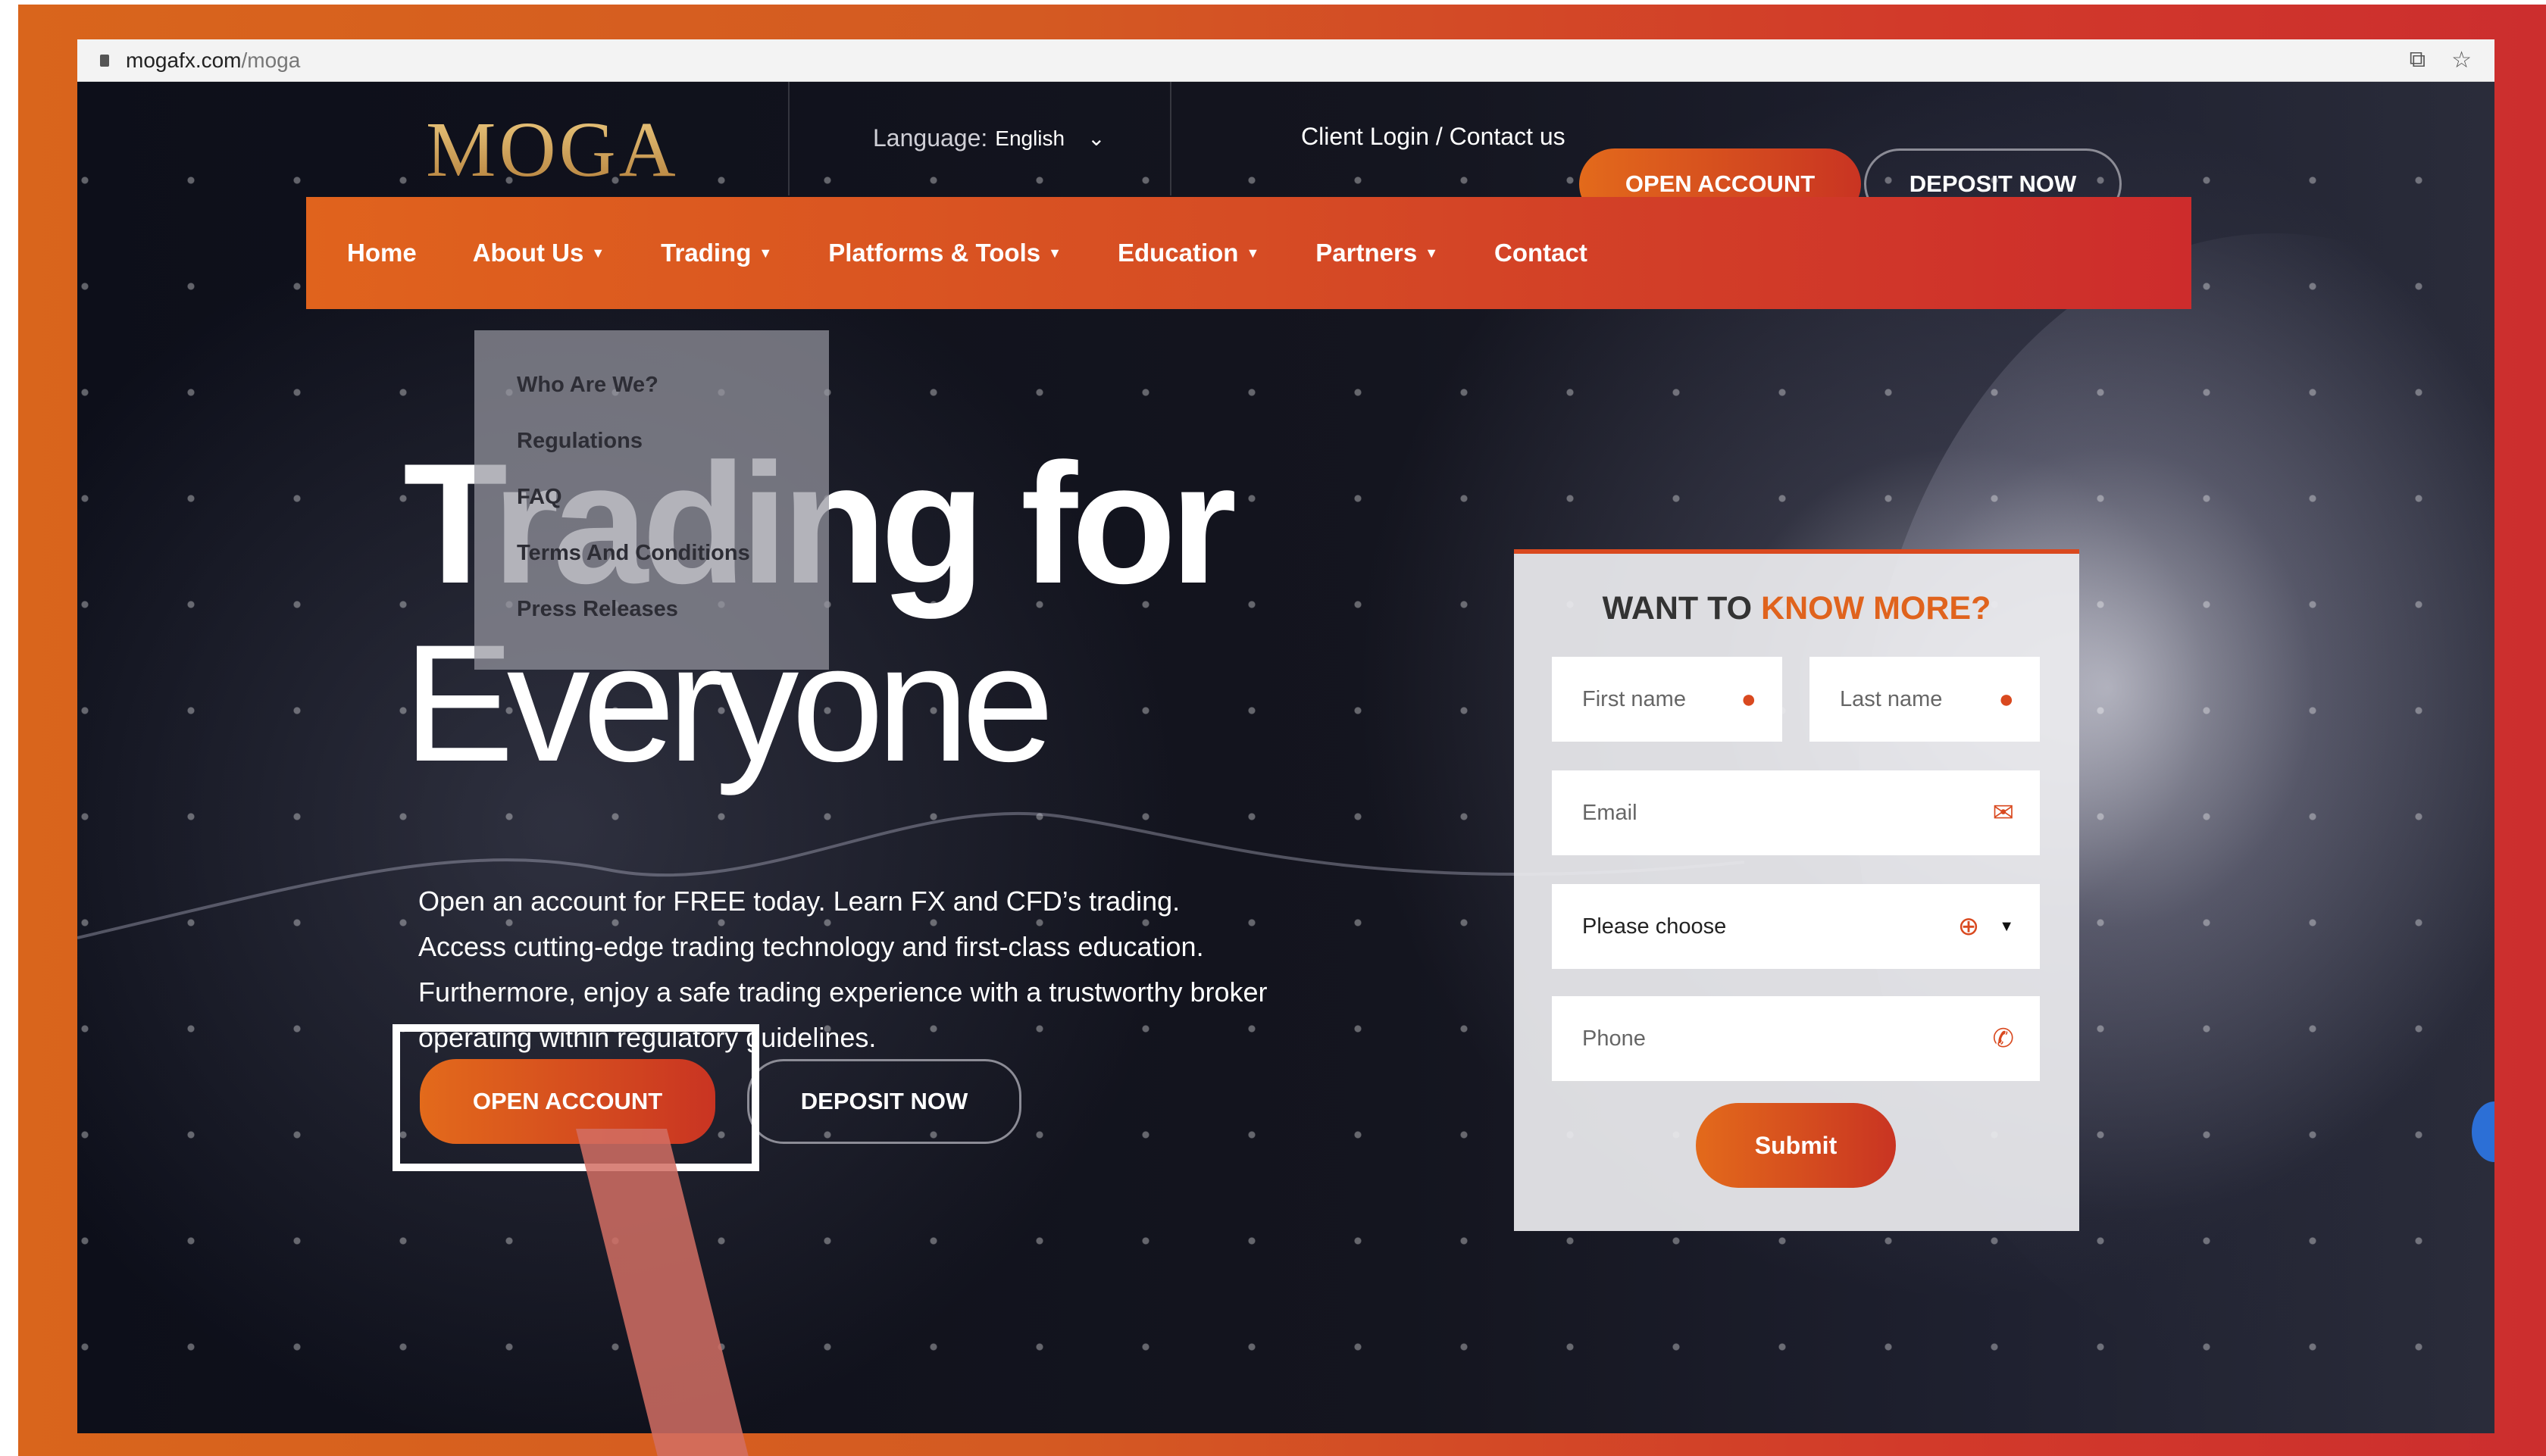  Describe the element at coordinates (2003, 1038) in the screenshot. I see `phone-icon: ✆` at that location.